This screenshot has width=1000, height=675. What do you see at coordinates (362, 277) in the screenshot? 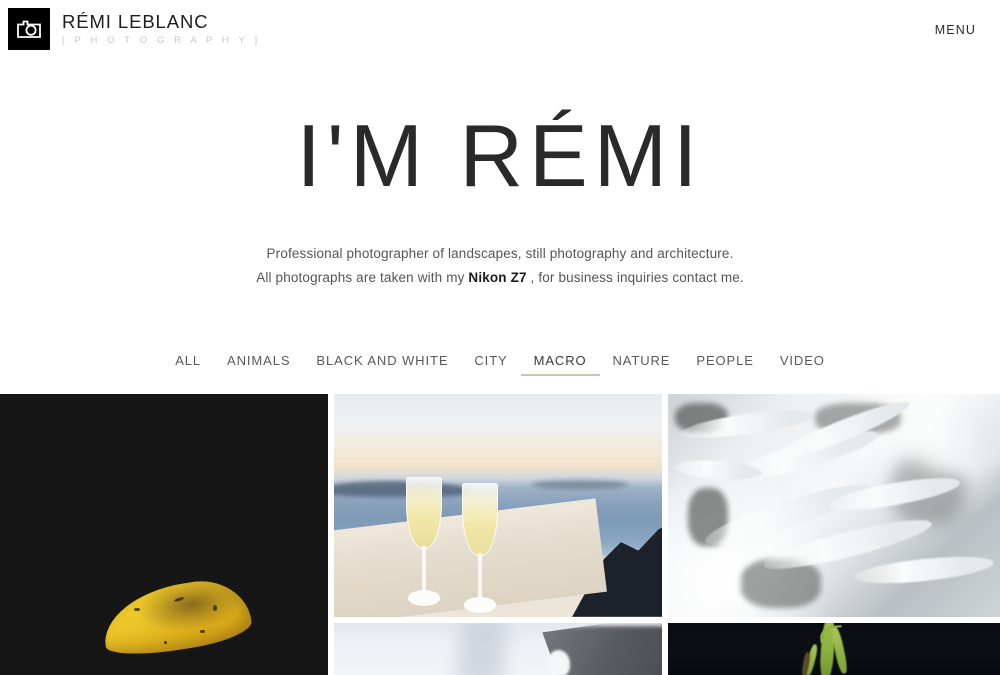
I see `hero-subtitle-line-2-prefix: All photographs are taken with my` at bounding box center [362, 277].